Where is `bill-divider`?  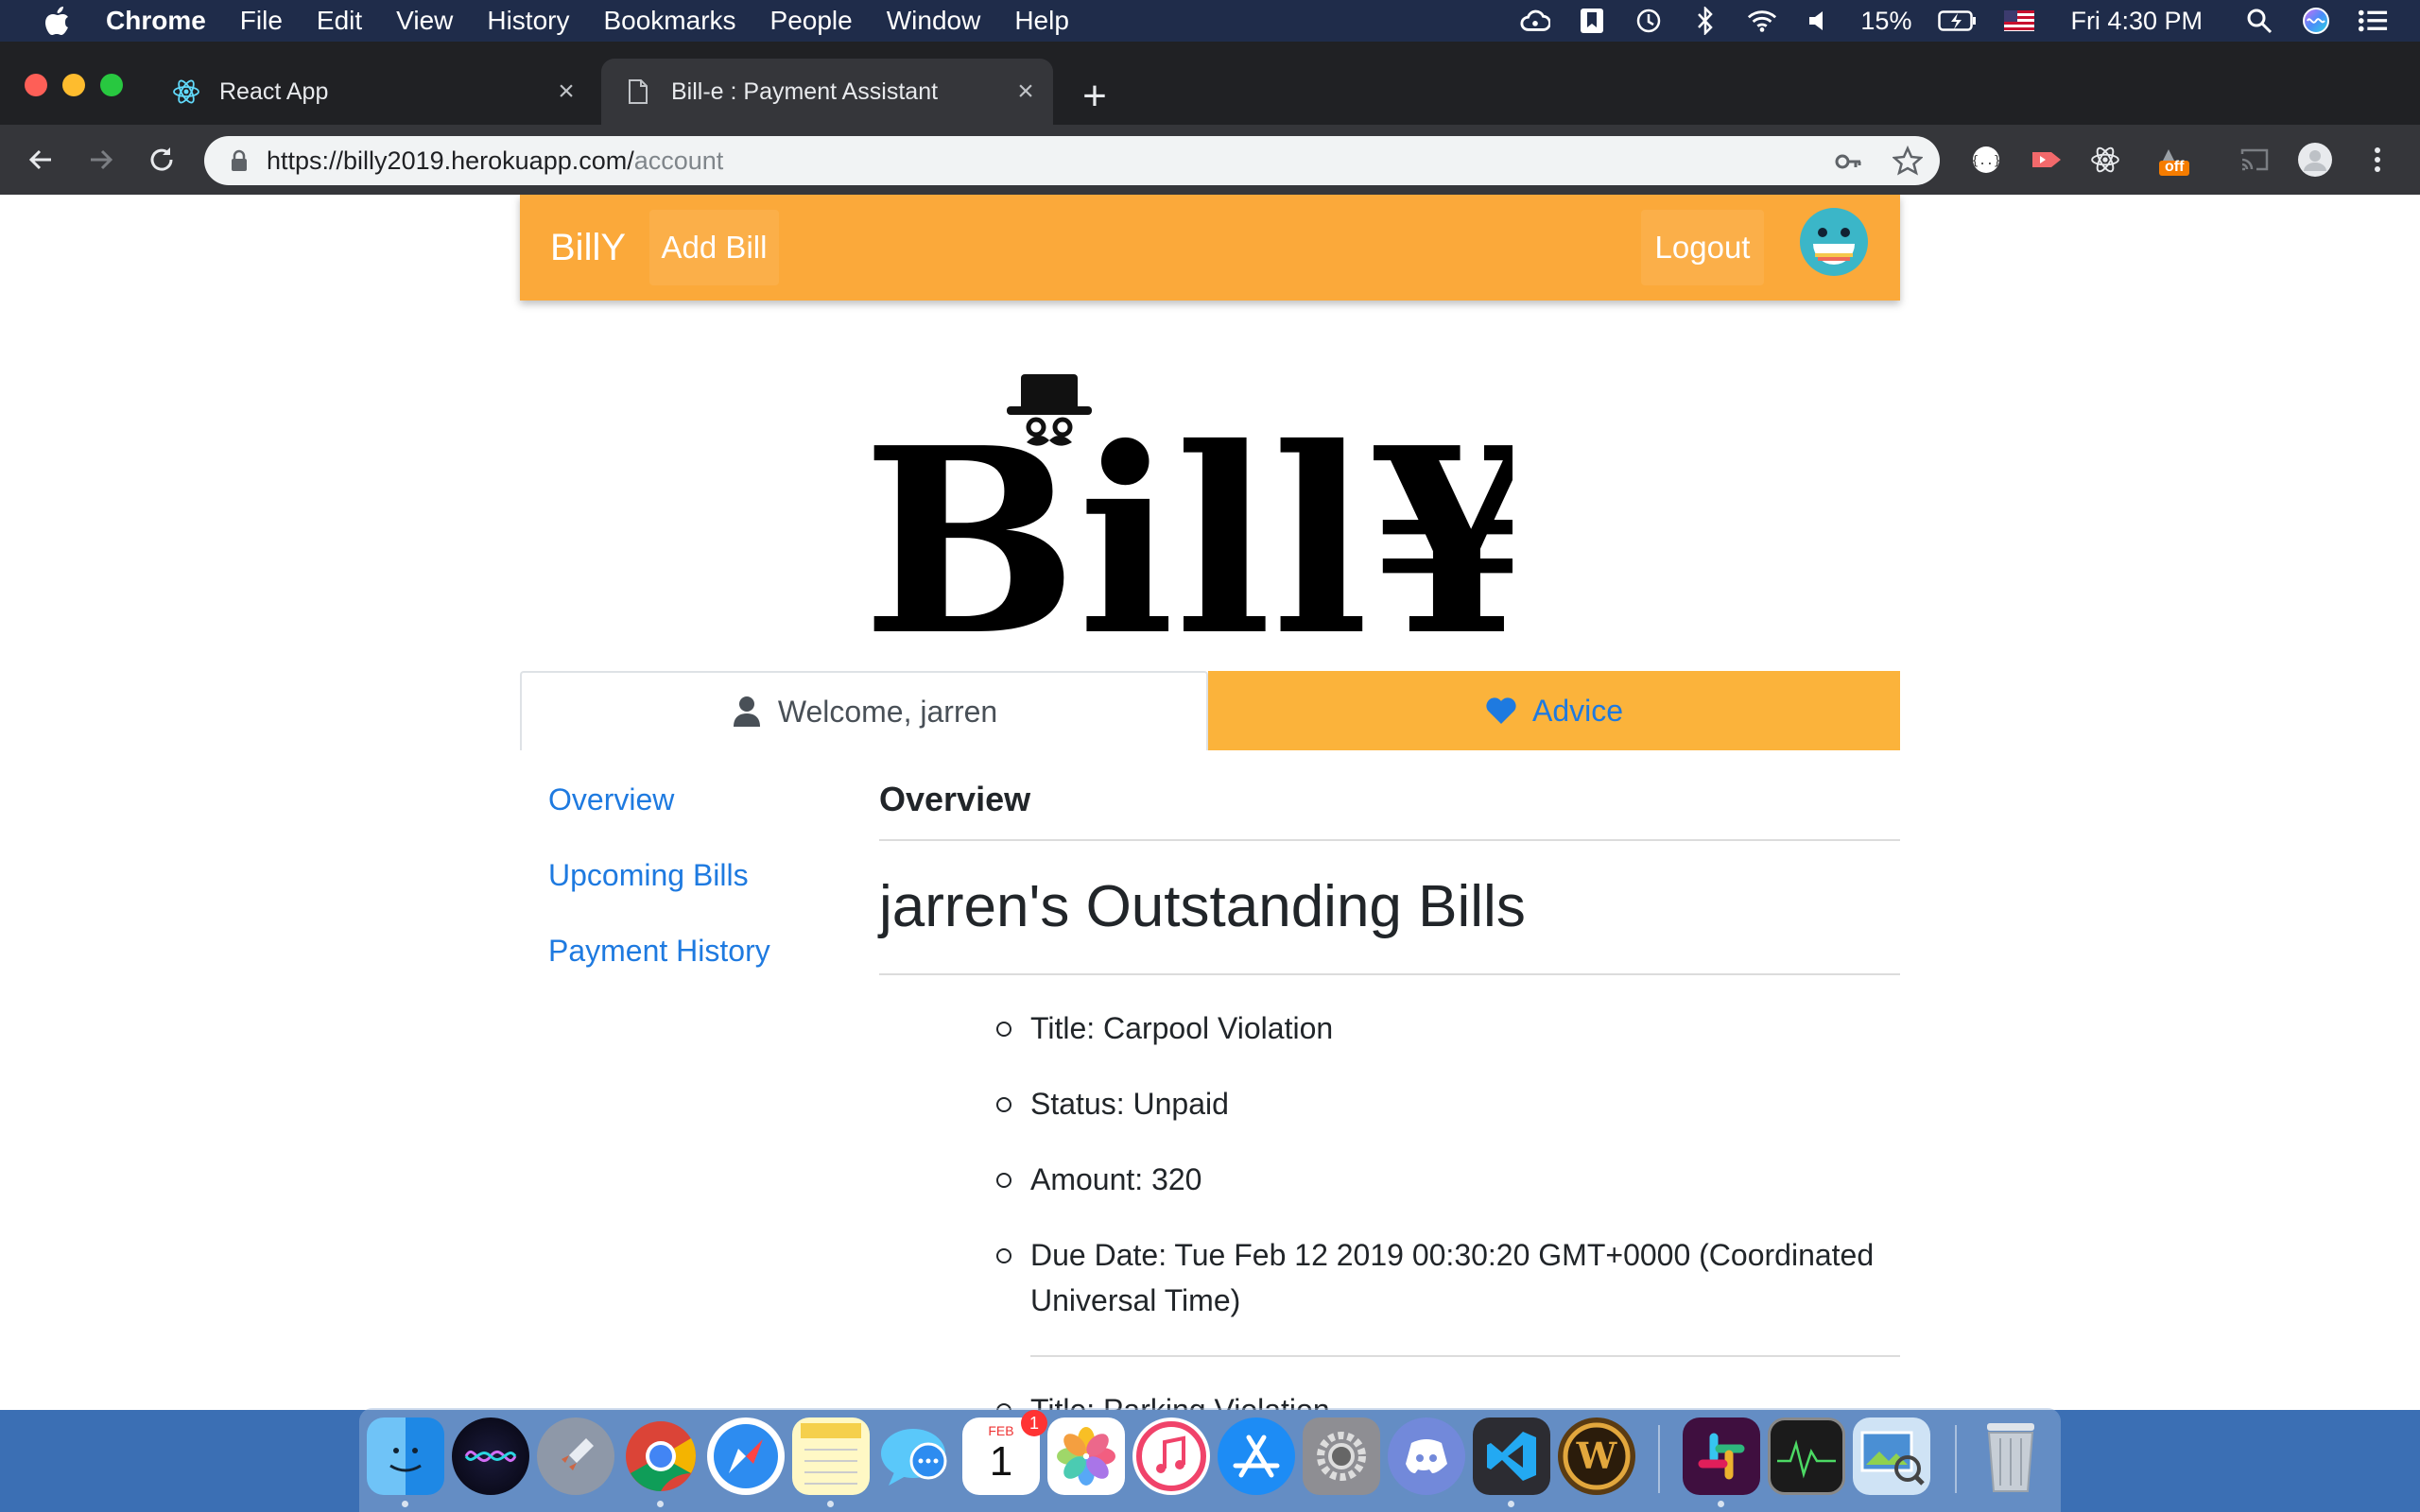
bill-divider is located at coordinates (1465, 1356).